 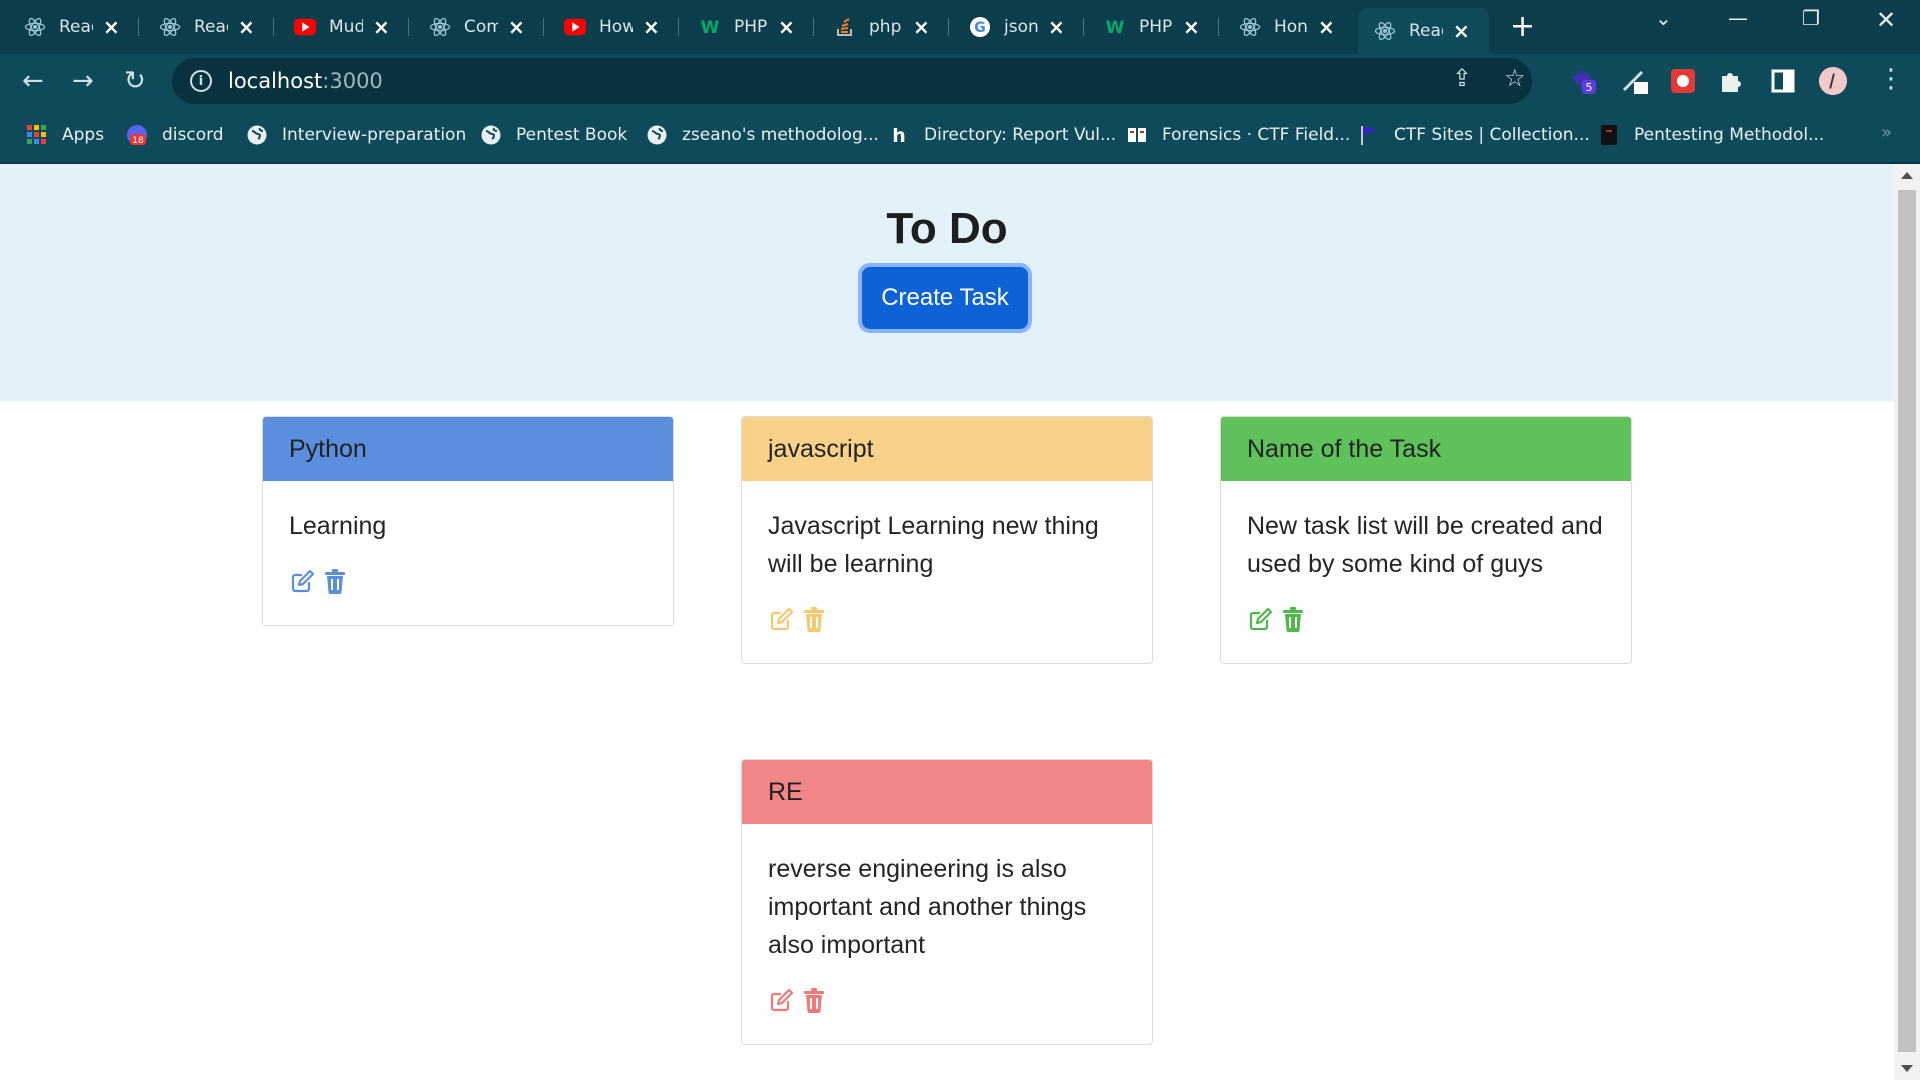 What do you see at coordinates (1515, 78) in the screenshot?
I see `bookmark-star-icon: ☆` at bounding box center [1515, 78].